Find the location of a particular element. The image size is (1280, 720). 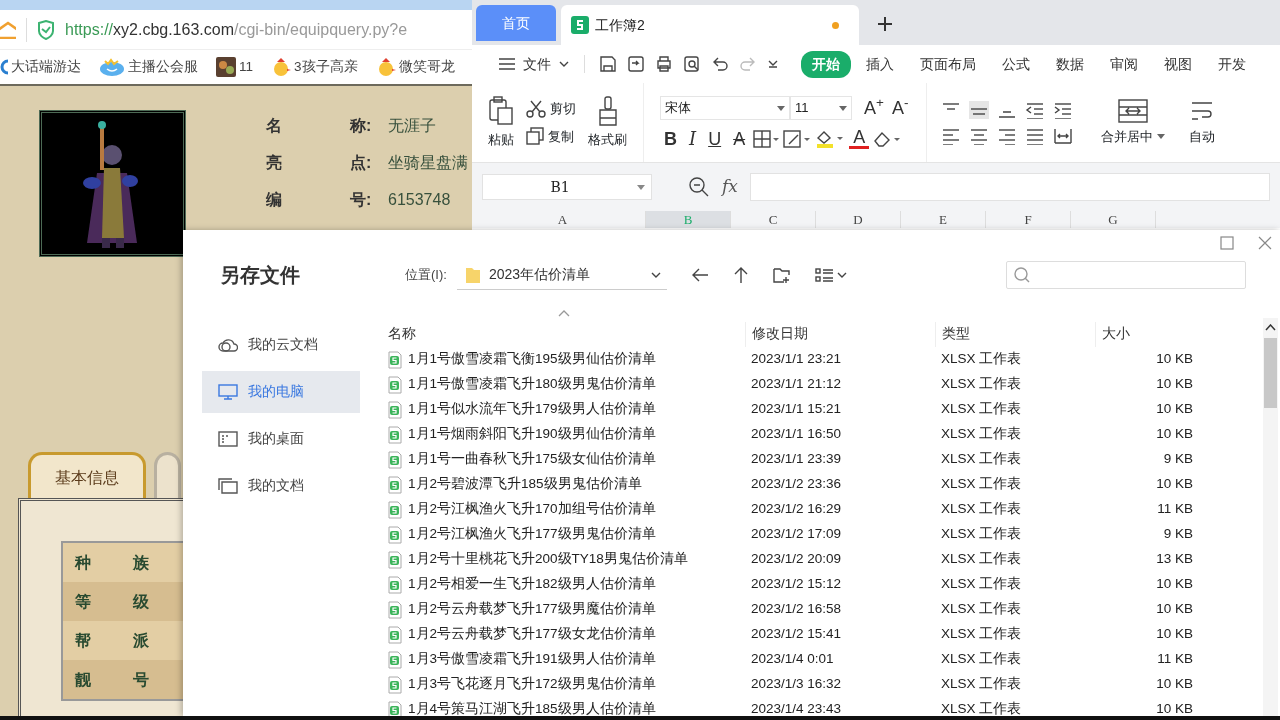

preview-icon is located at coordinates (692, 64).